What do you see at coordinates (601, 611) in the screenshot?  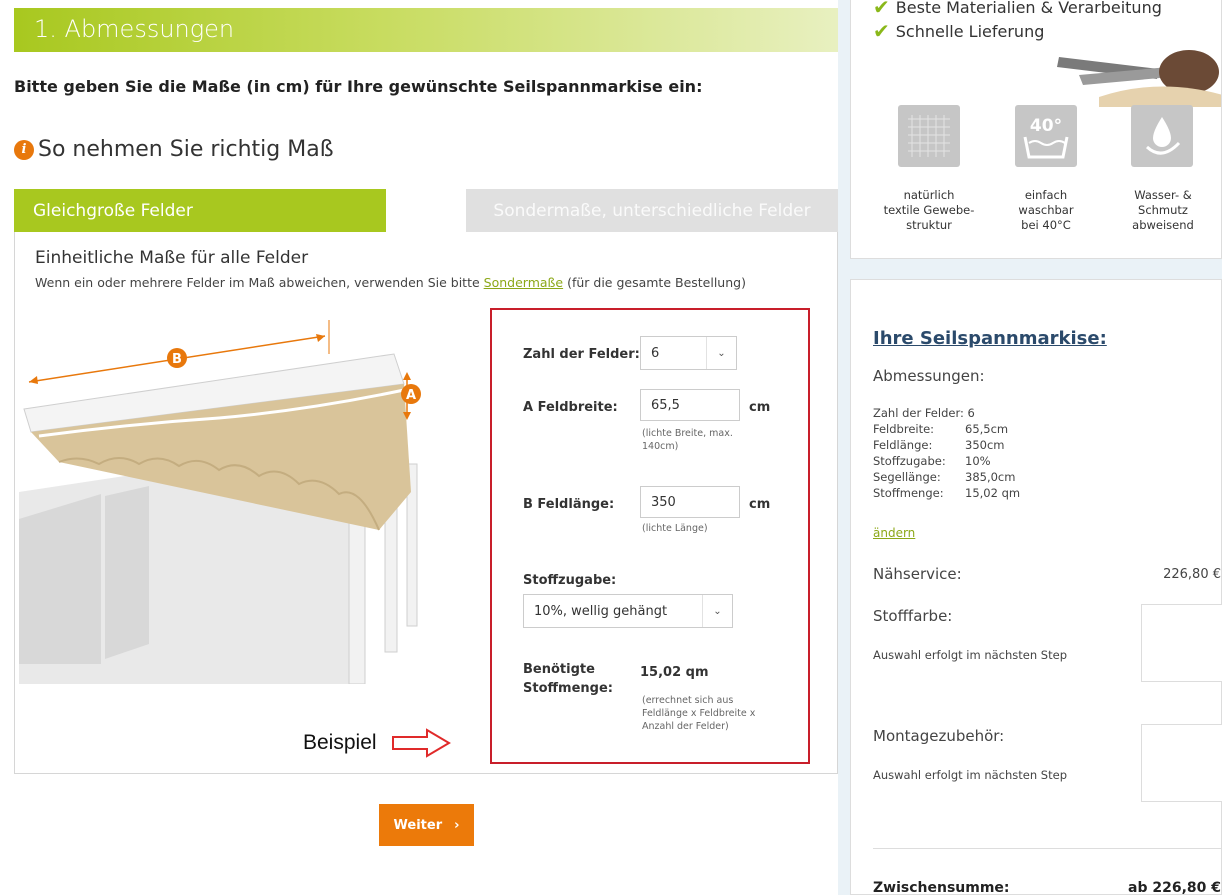 I see `zugabe-select-value: 10%, wellig gehängt` at bounding box center [601, 611].